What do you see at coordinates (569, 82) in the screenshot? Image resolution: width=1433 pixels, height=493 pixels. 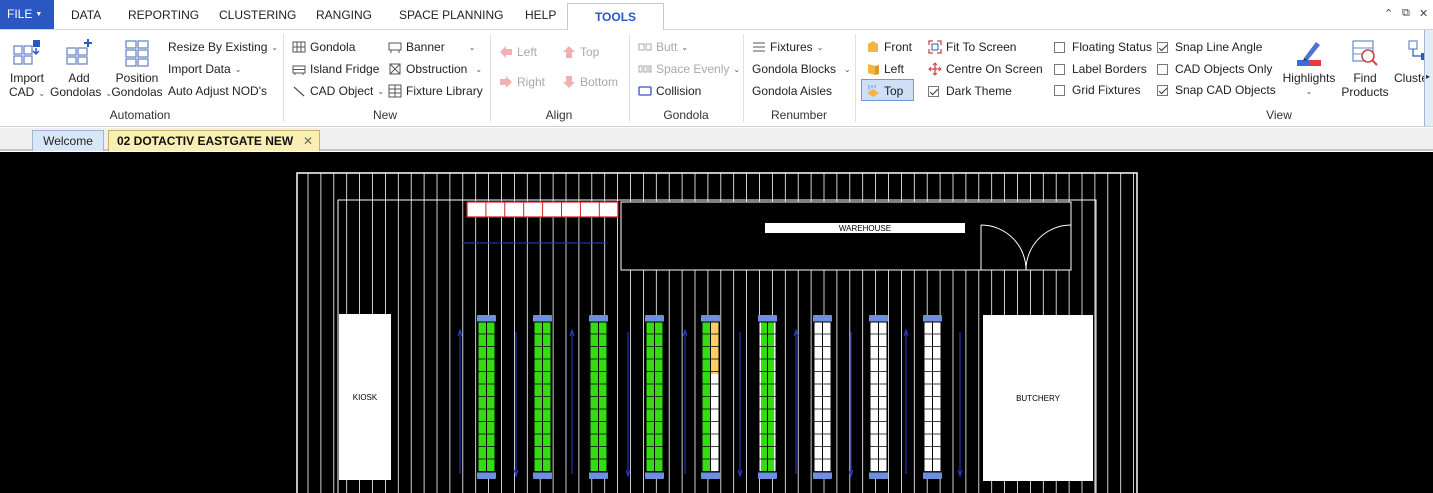 I see `arrow-down-icon` at bounding box center [569, 82].